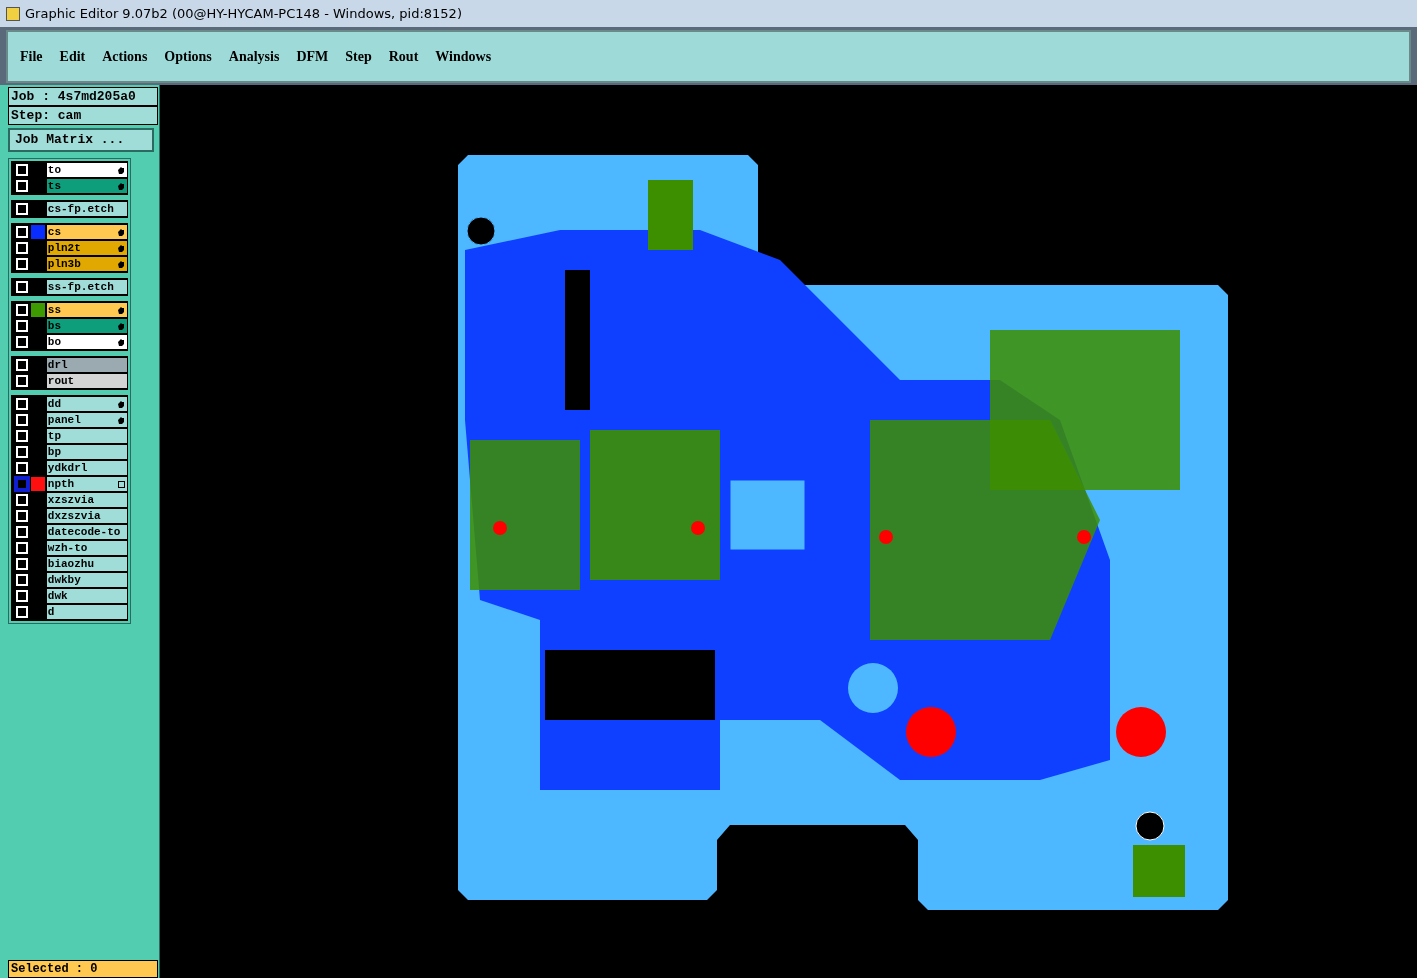 Image resolution: width=1417 pixels, height=978 pixels. I want to click on layer-name: tp, so click(86, 436).